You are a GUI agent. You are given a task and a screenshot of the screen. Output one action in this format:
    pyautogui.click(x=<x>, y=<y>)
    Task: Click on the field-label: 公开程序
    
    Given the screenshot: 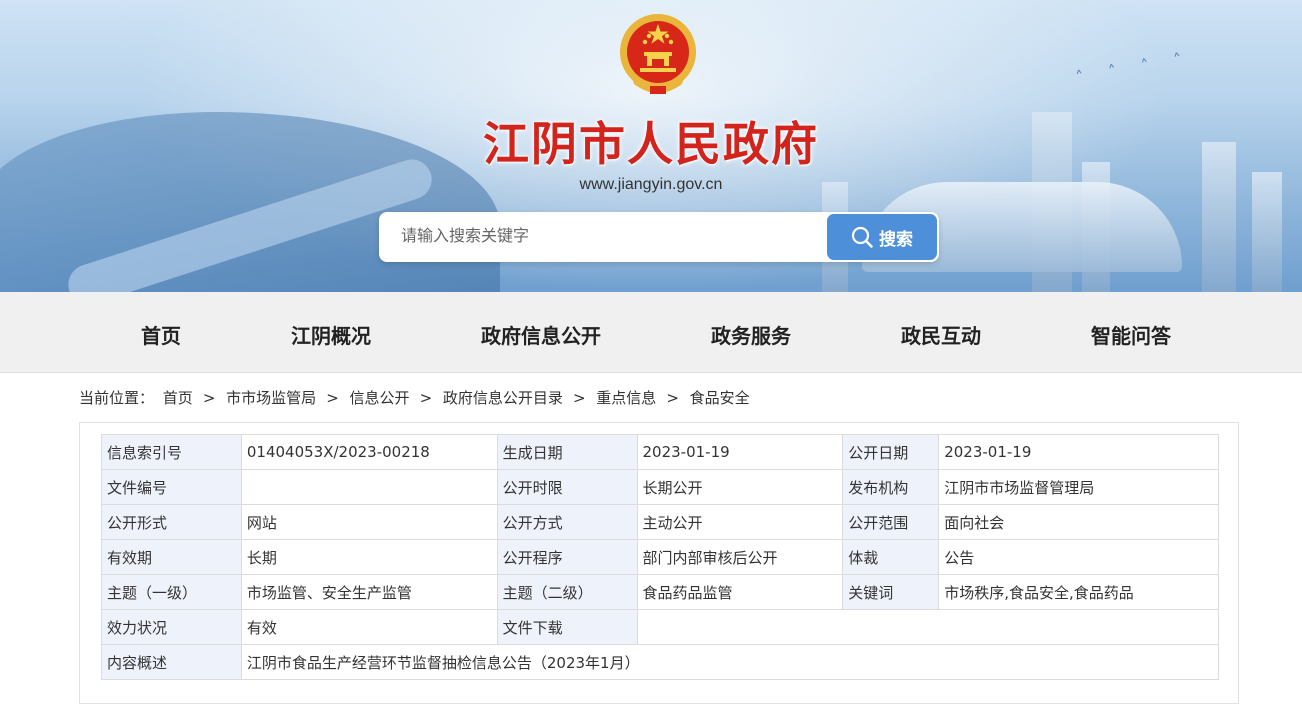 What is the action you would take?
    pyautogui.click(x=567, y=557)
    